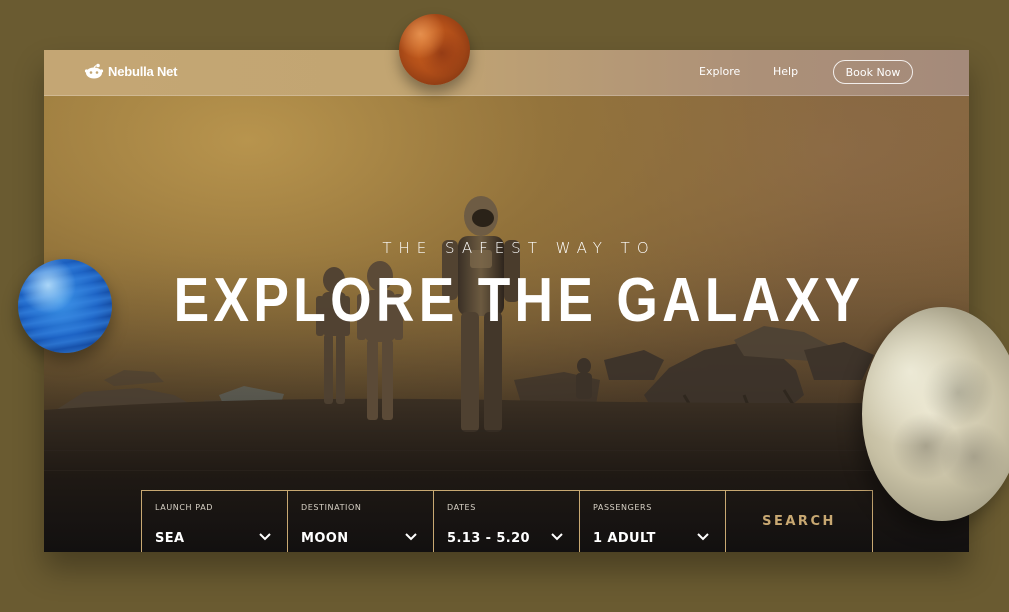 Image resolution: width=1009 pixels, height=612 pixels. I want to click on launch-pad-label: LAUNCH PAD, so click(184, 507).